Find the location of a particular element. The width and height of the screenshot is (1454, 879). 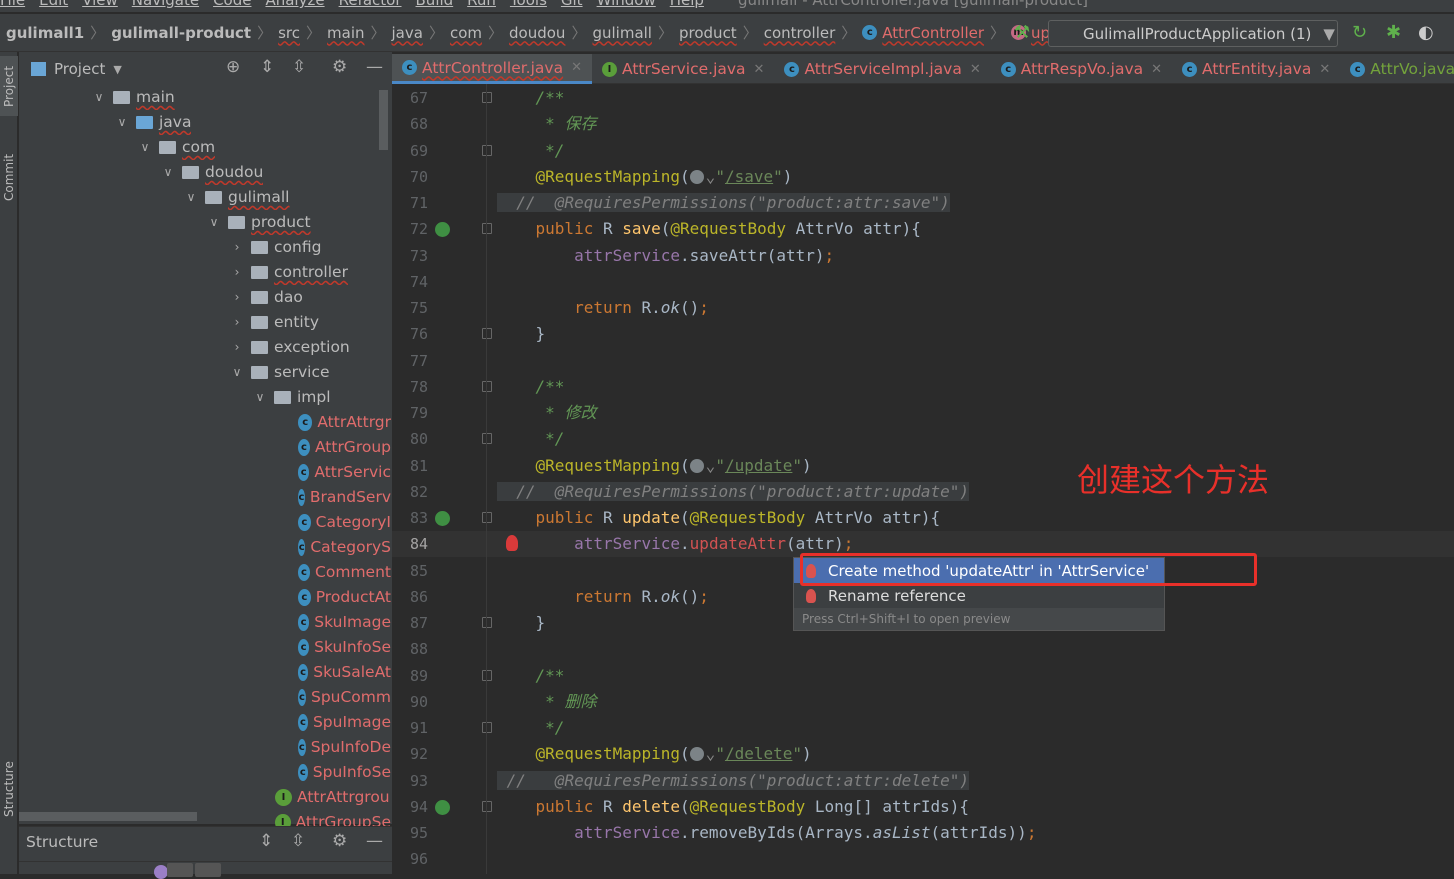

menu-item-git: Git is located at coordinates (572, 4).